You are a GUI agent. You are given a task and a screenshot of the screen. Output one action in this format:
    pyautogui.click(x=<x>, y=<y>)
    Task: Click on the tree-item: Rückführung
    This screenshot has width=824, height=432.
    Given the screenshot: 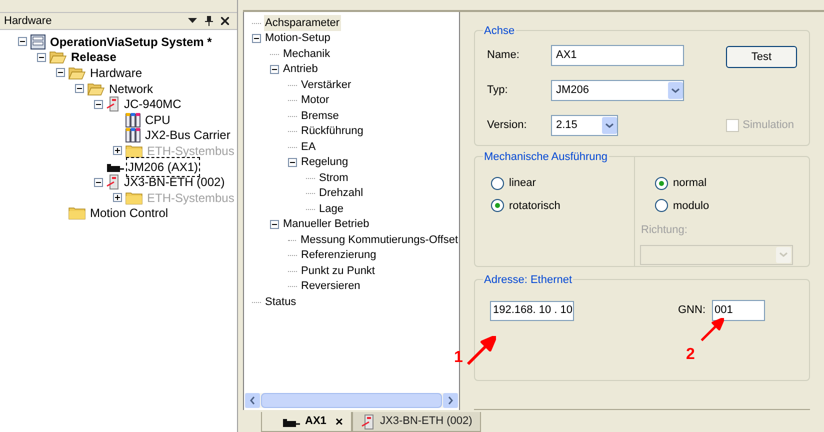 What is the action you would take?
    pyautogui.click(x=332, y=131)
    